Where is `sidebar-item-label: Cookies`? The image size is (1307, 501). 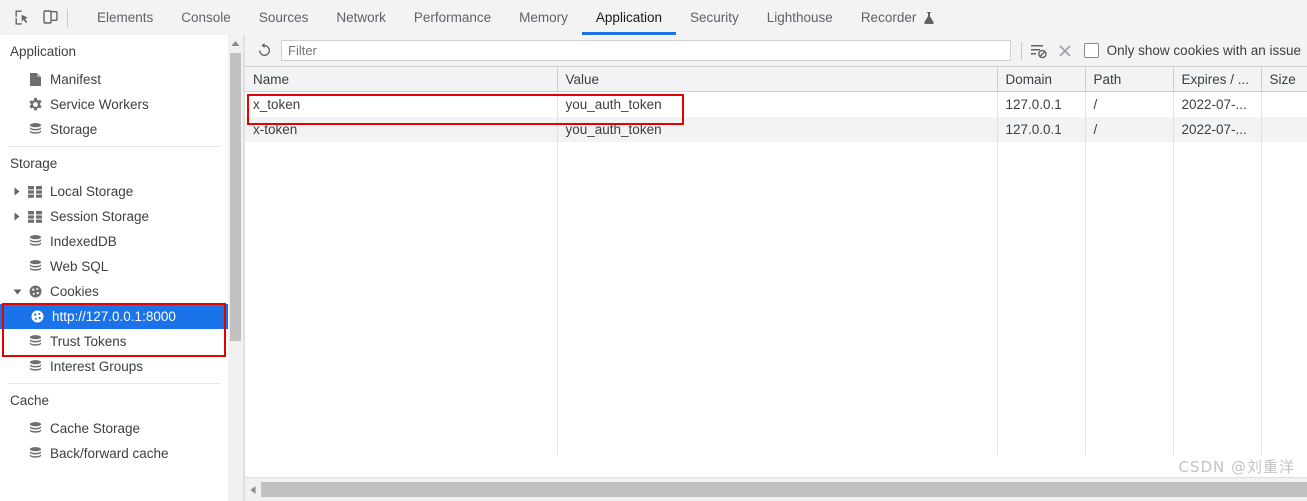
sidebar-item-label: Cookies is located at coordinates (74, 291).